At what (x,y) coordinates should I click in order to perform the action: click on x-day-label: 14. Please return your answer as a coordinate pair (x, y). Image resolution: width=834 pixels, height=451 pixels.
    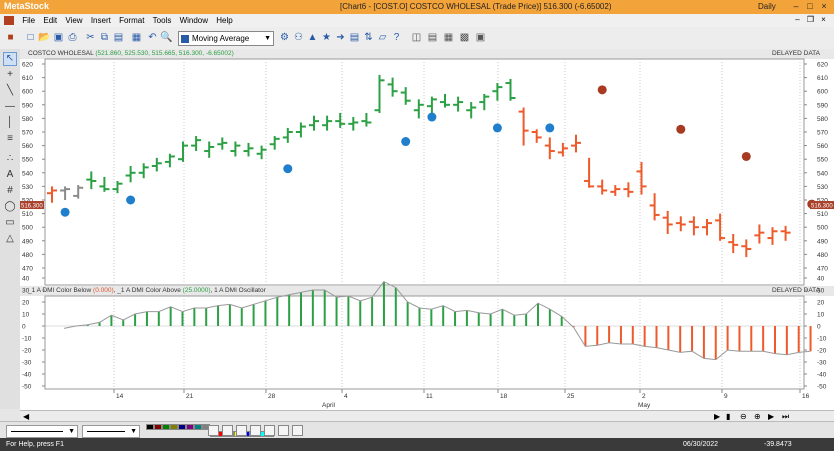
    Looking at the image, I should click on (120, 396).